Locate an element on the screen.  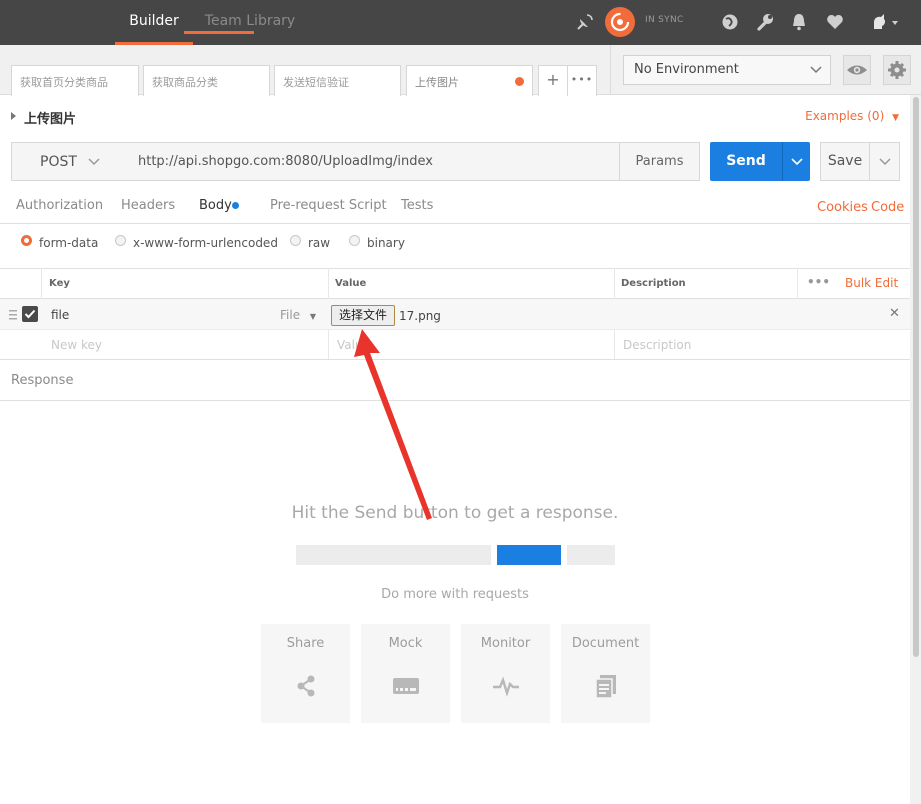
card-label: Document is located at coordinates (605, 643).